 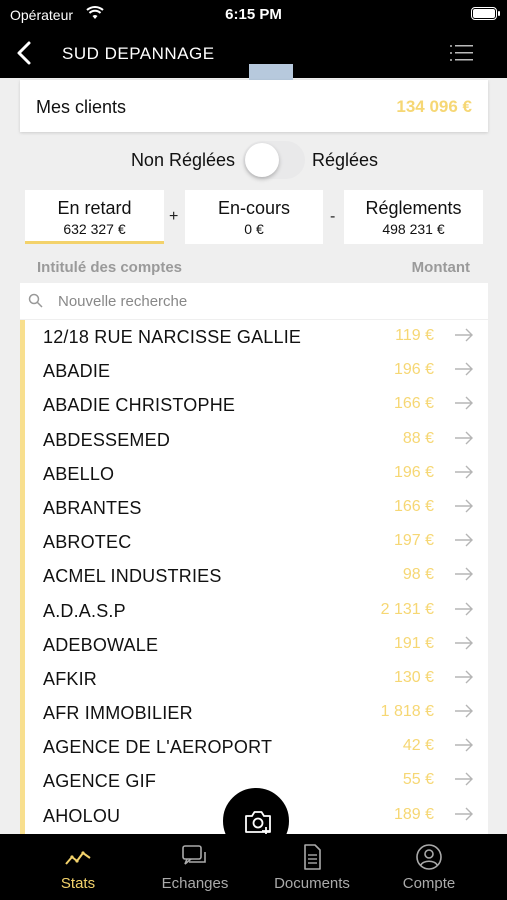 What do you see at coordinates (262, 160) in the screenshot?
I see `toggle-knob` at bounding box center [262, 160].